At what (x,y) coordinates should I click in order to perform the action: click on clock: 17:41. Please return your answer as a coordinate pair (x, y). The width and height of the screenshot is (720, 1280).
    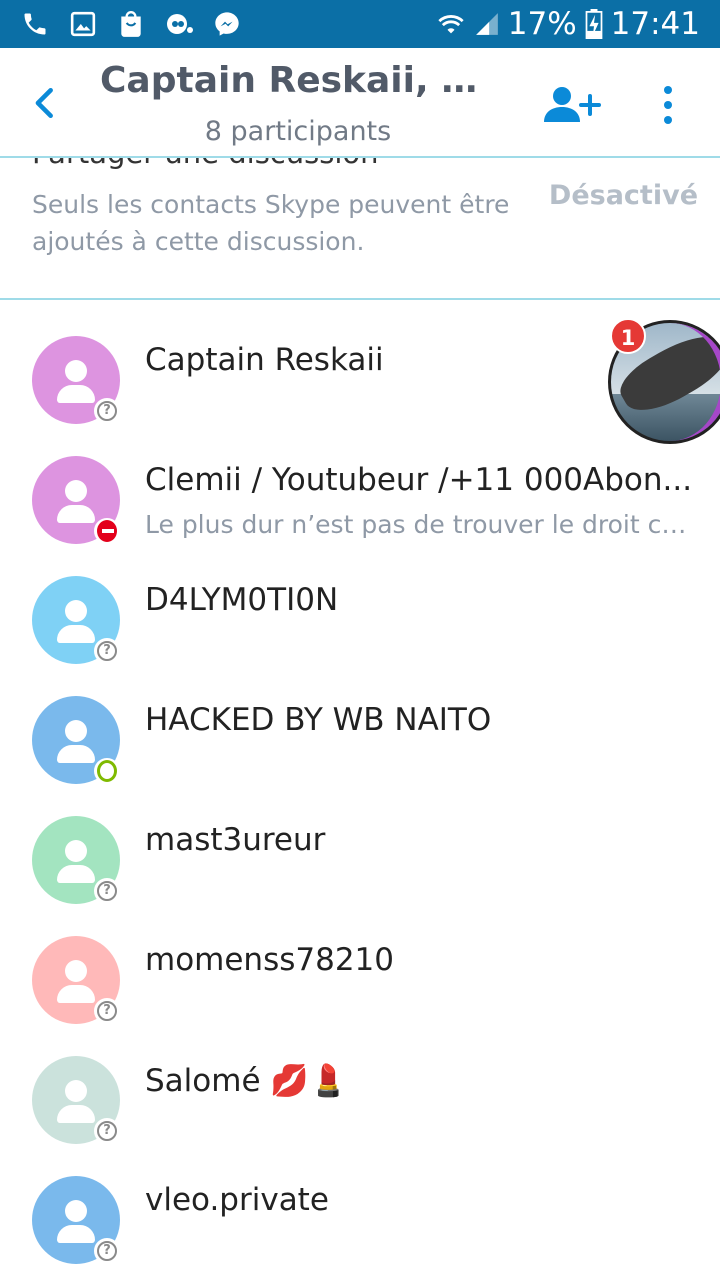
    Looking at the image, I should click on (655, 24).